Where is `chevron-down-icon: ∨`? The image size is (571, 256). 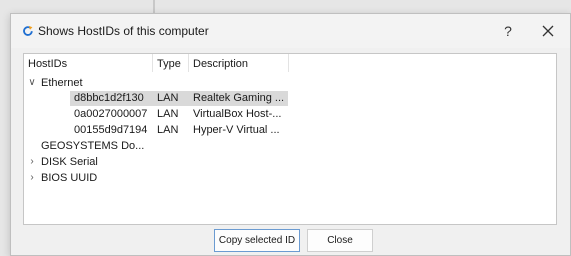
chevron-down-icon: ∨ is located at coordinates (32, 82).